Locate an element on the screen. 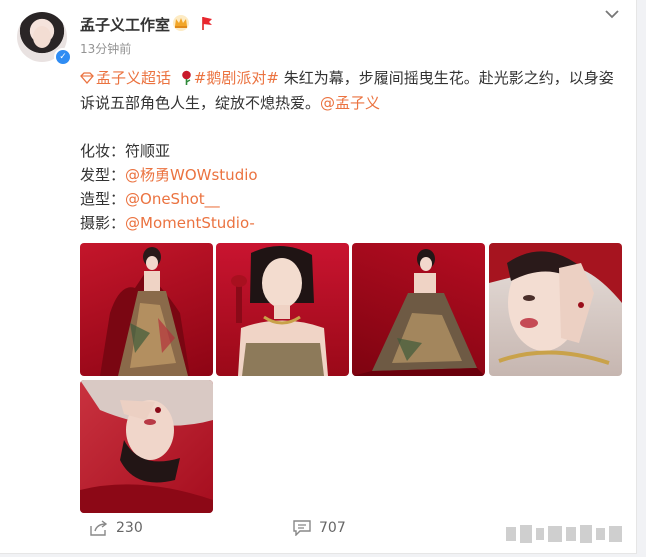  post-time: 13分钟前 is located at coordinates (105, 48).